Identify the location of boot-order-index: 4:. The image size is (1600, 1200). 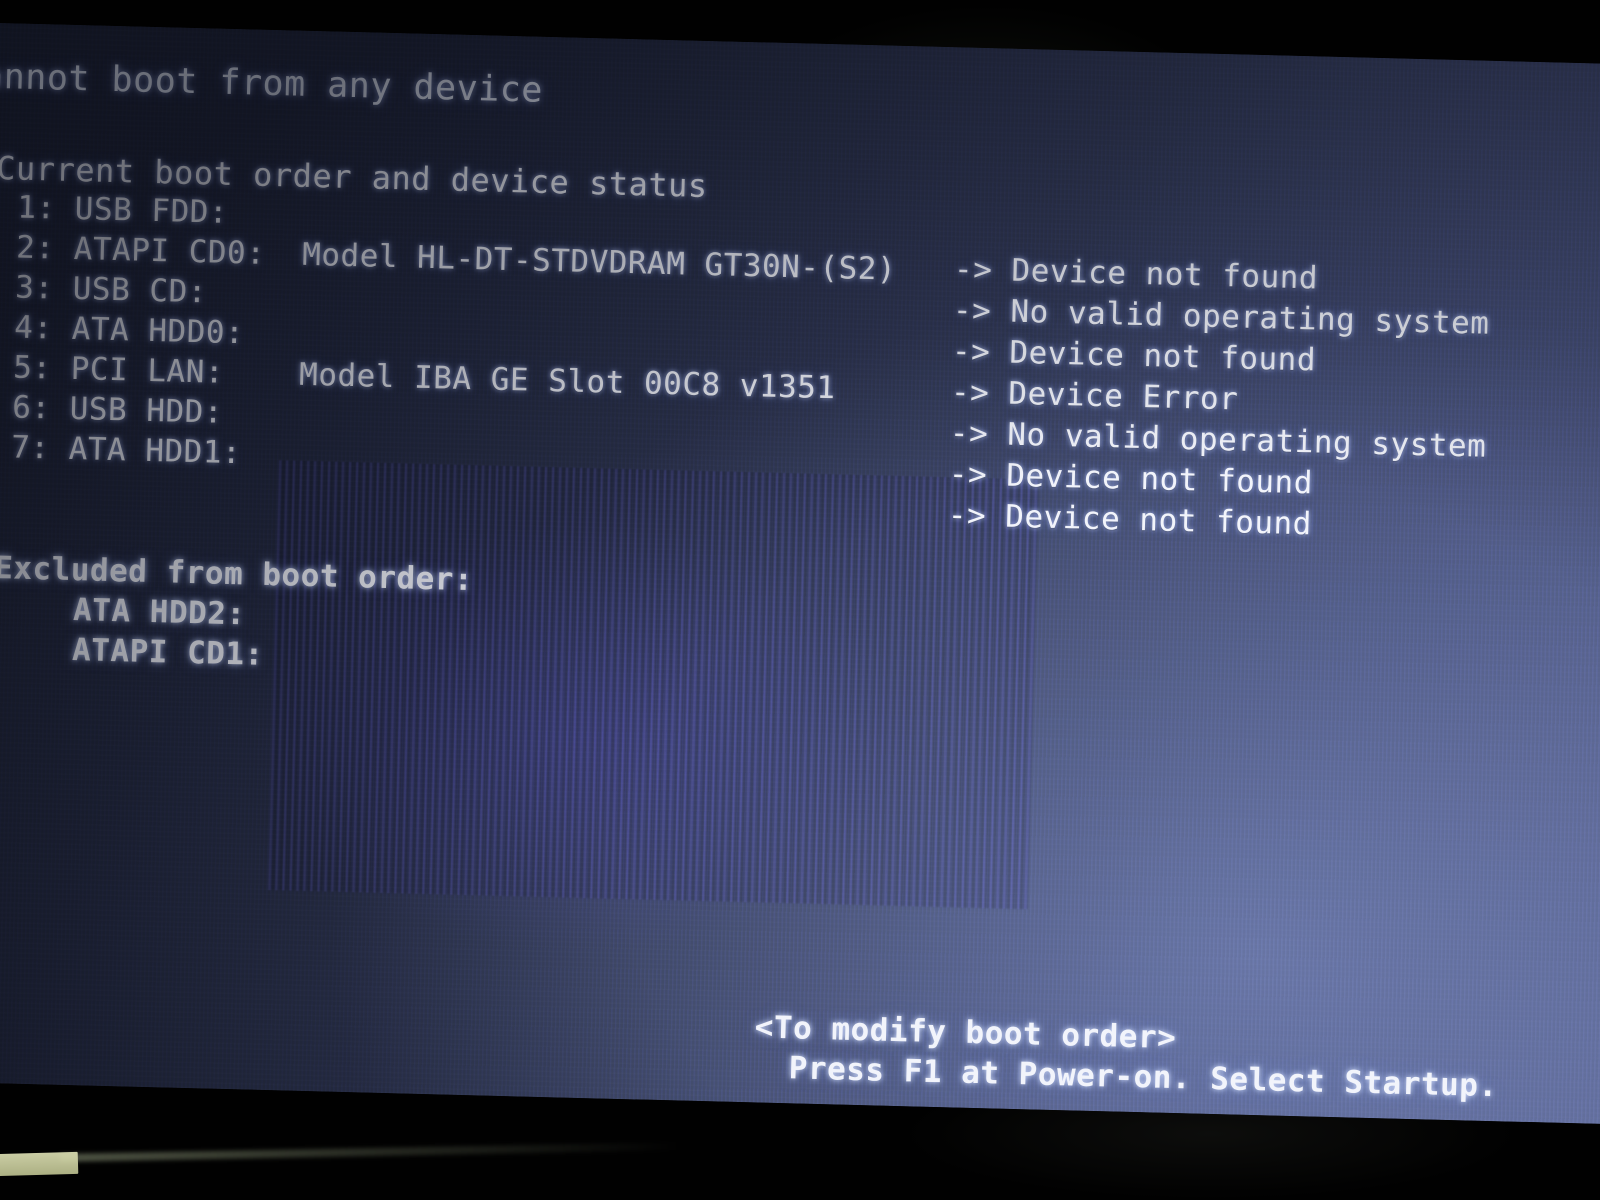
(43, 328).